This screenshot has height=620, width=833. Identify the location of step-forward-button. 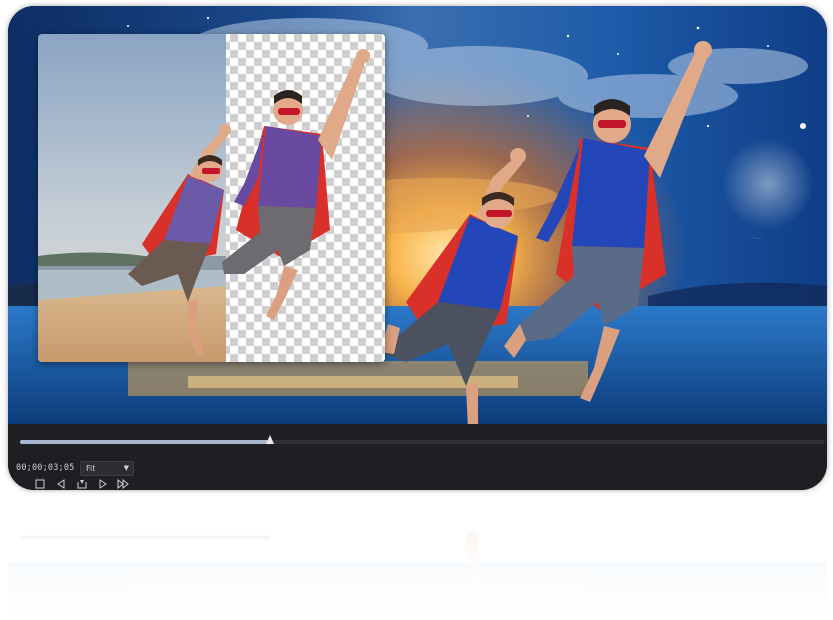
(123, 484).